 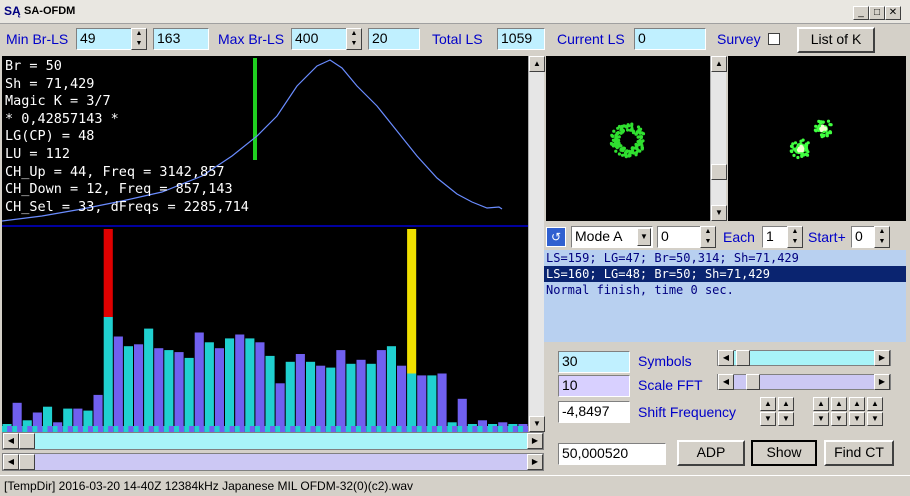 What do you see at coordinates (804, 382) in the screenshot?
I see `scale-fft-slider: ◀ ▶` at bounding box center [804, 382].